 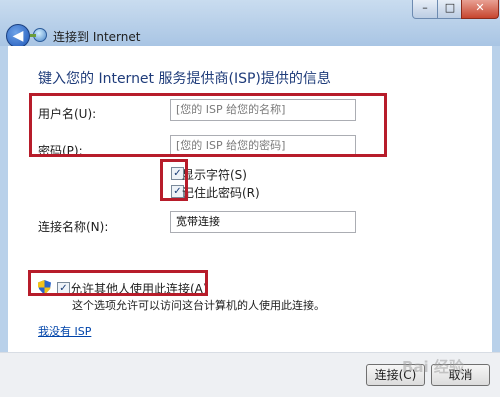 I want to click on network-icon, so click(x=38, y=35).